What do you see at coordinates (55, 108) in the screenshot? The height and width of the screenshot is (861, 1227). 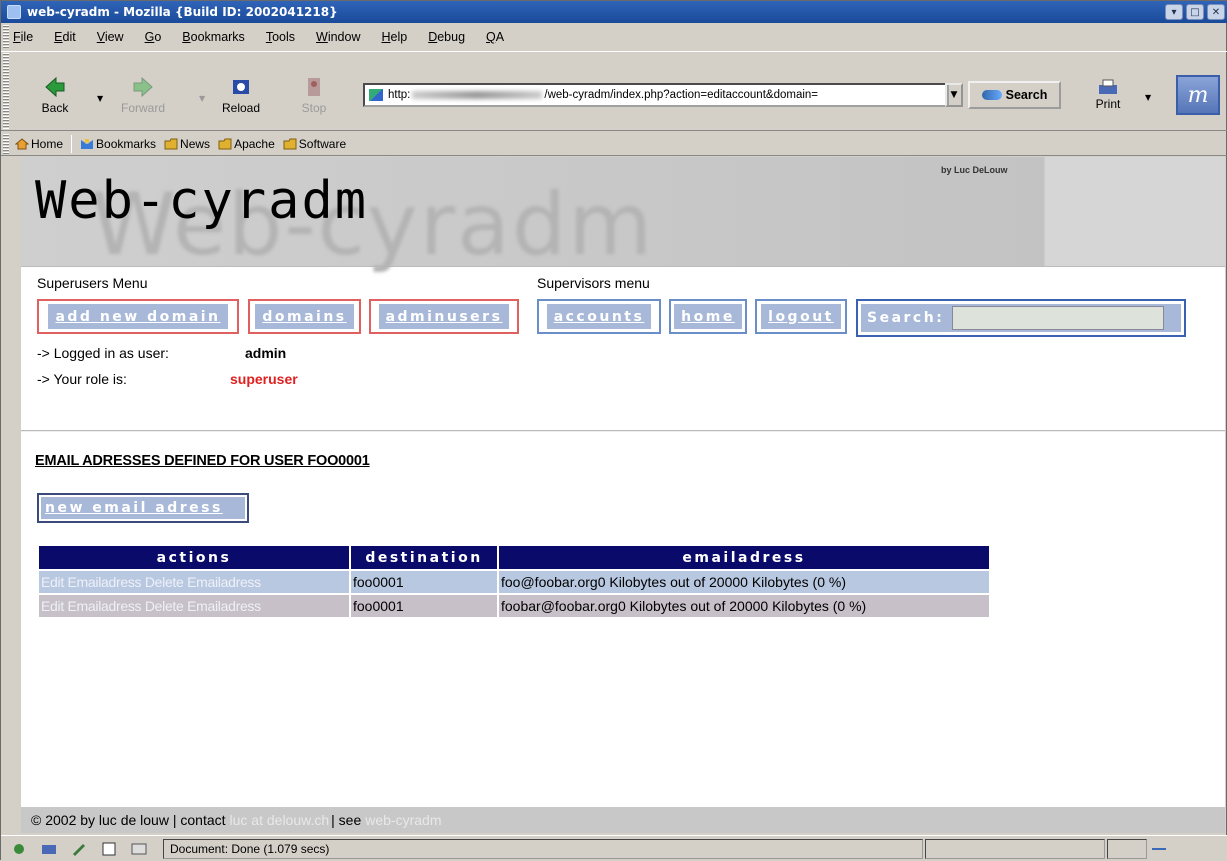 I see `back-label: Back` at bounding box center [55, 108].